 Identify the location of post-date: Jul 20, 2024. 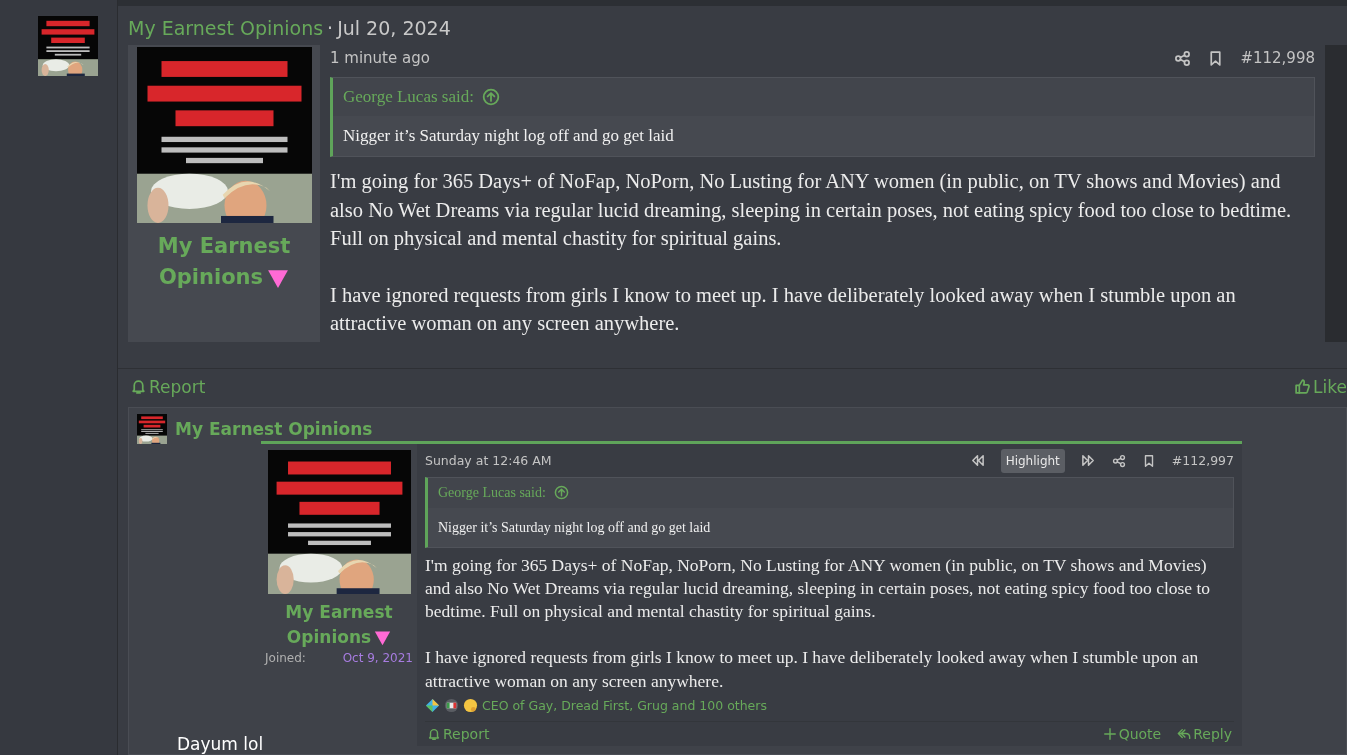
(394, 28).